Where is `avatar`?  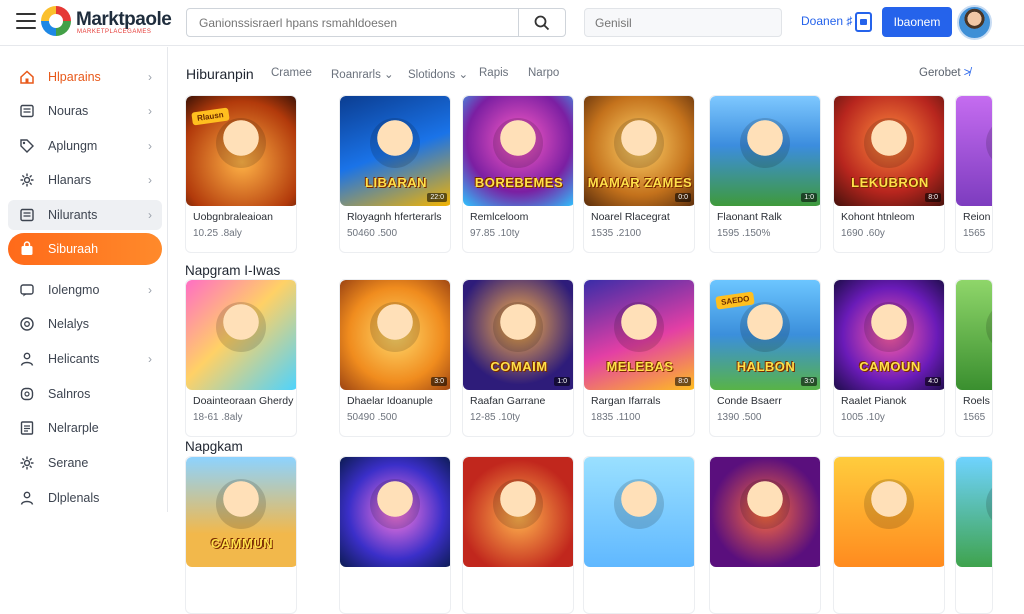
avatar is located at coordinates (974, 22).